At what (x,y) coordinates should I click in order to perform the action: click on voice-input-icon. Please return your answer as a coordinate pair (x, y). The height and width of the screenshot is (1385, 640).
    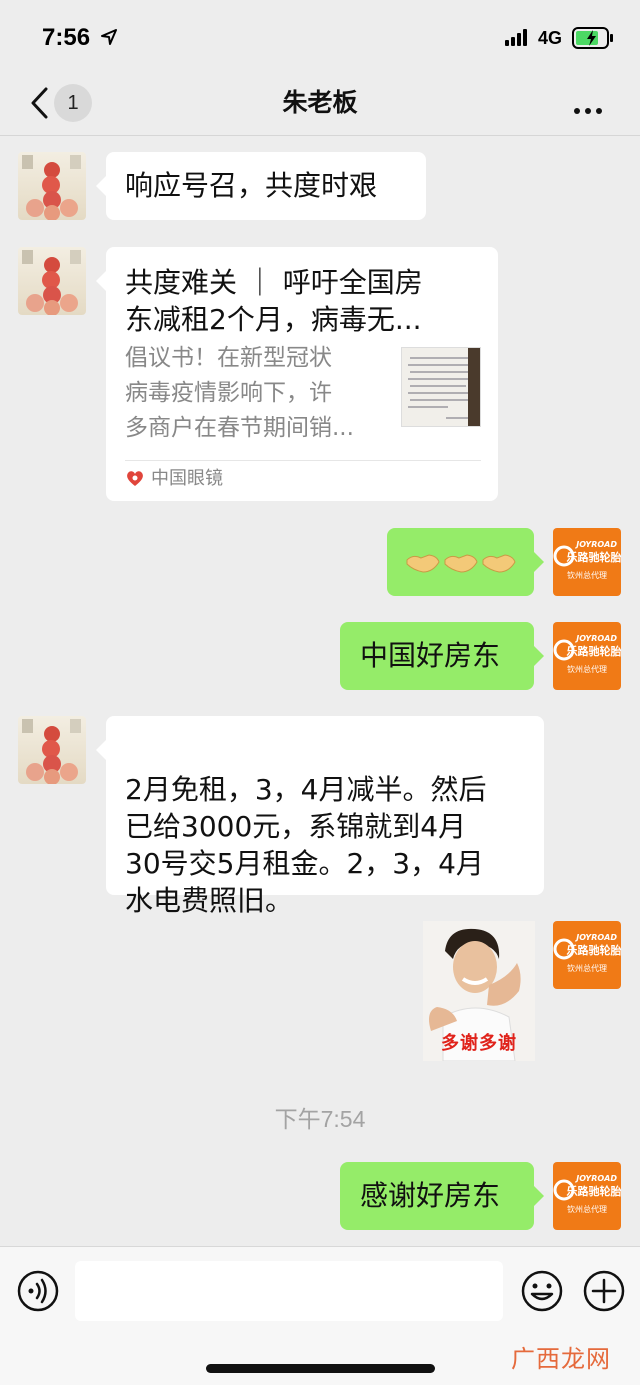
    Looking at the image, I should click on (38, 1291).